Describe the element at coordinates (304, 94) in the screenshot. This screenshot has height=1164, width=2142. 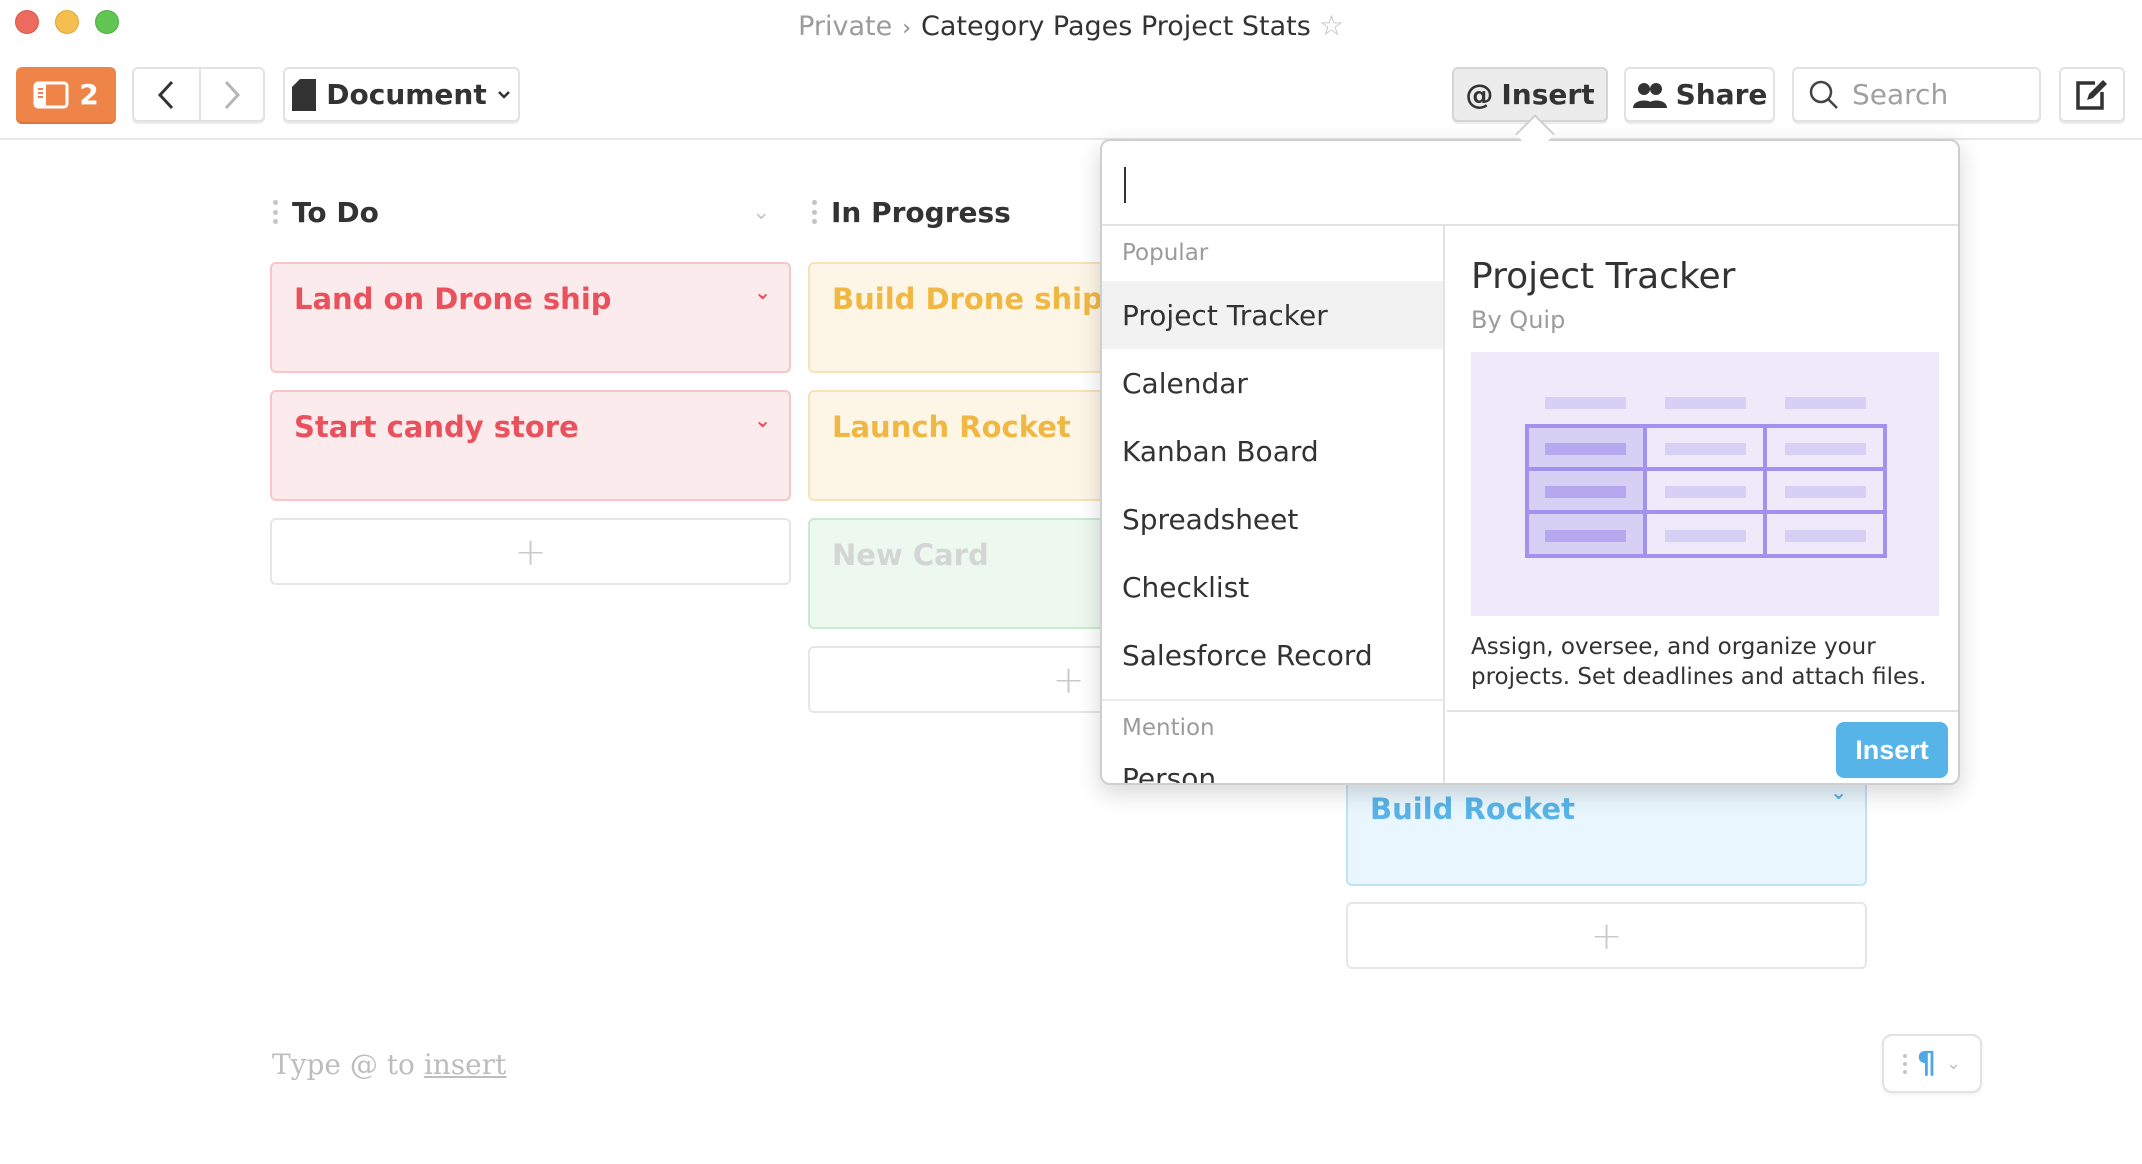
I see `document-icon` at that location.